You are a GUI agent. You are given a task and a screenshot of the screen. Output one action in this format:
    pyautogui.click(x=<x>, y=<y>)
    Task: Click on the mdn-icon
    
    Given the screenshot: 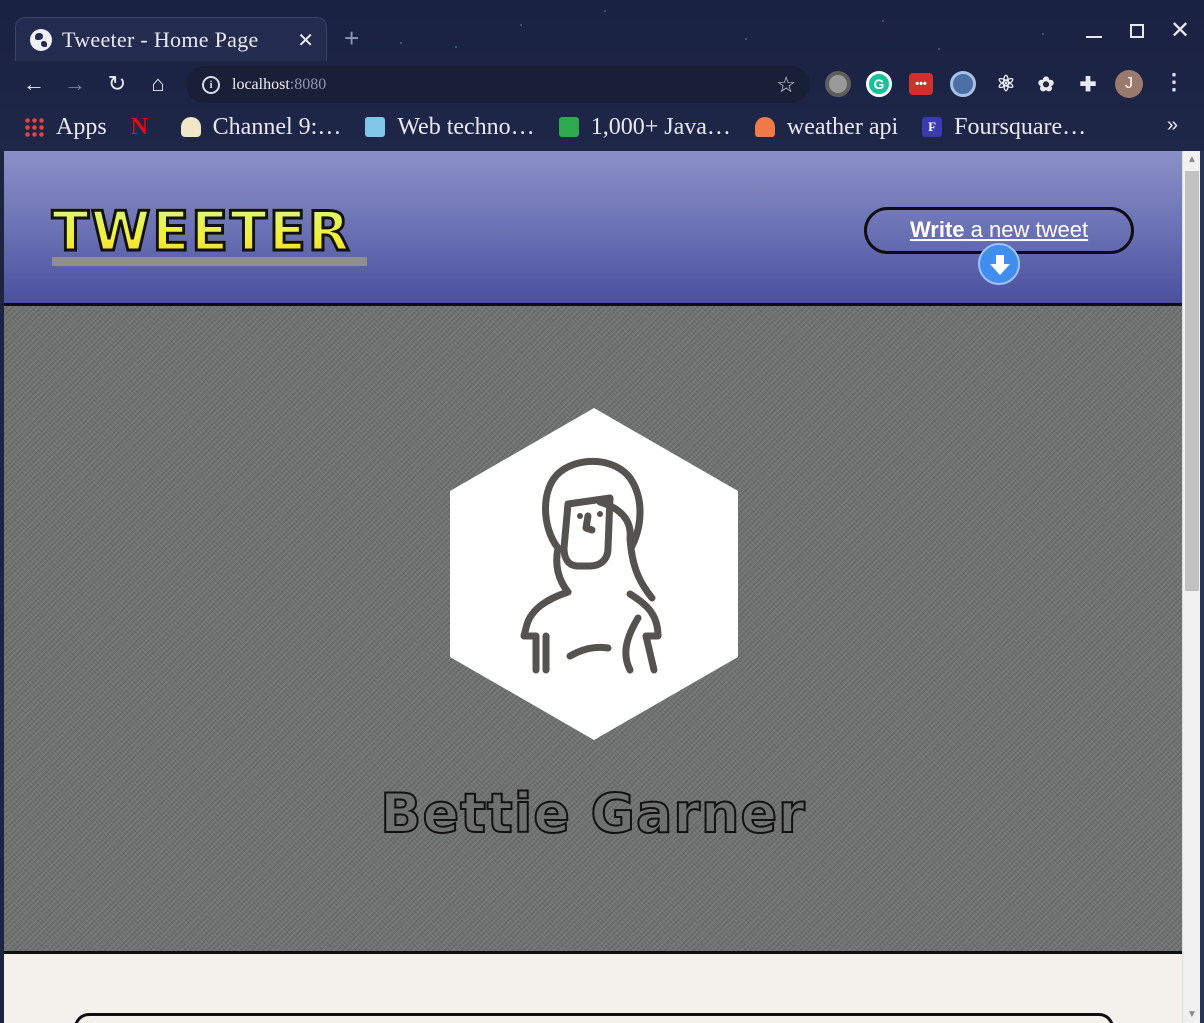 What is the action you would take?
    pyautogui.click(x=375, y=127)
    